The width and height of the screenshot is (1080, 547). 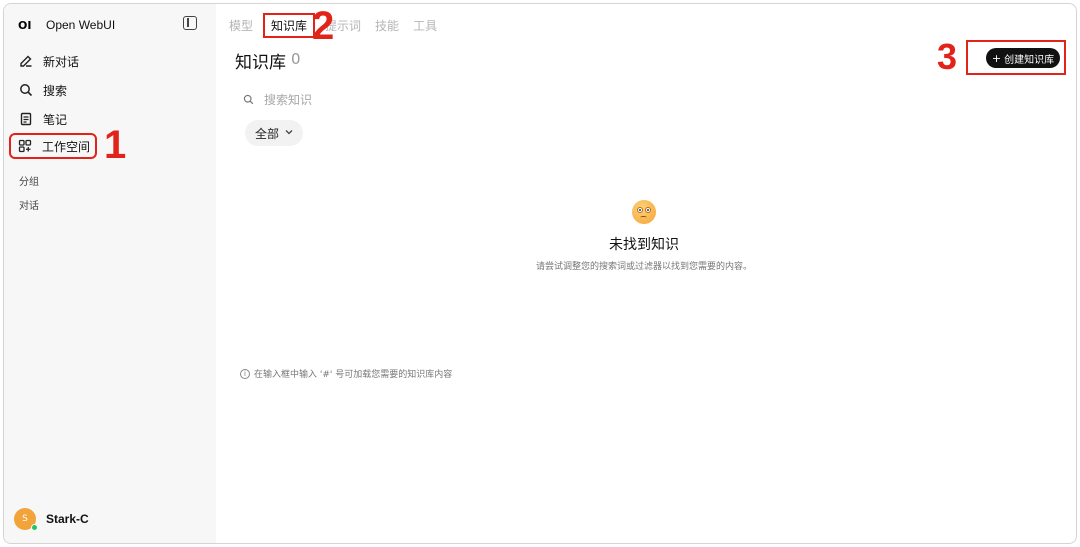 I want to click on app-logo: OI, so click(x=25, y=25).